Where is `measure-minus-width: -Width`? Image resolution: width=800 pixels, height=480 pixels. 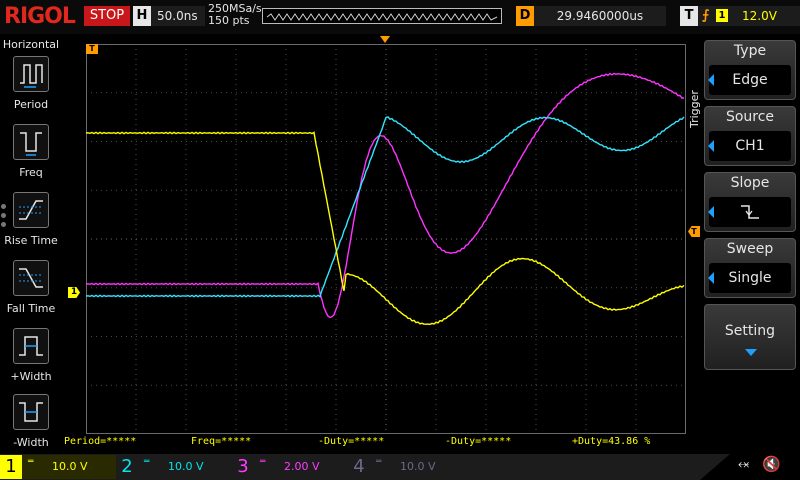 measure-minus-width: -Width is located at coordinates (31, 427).